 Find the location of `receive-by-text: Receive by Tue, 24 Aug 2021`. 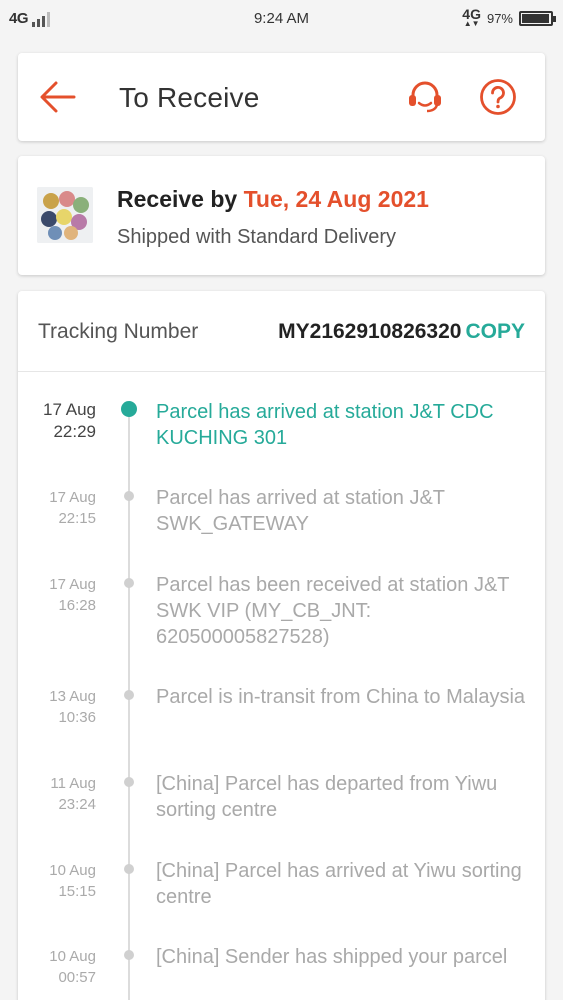

receive-by-text: Receive by Tue, 24 Aug 2021 is located at coordinates (273, 199).